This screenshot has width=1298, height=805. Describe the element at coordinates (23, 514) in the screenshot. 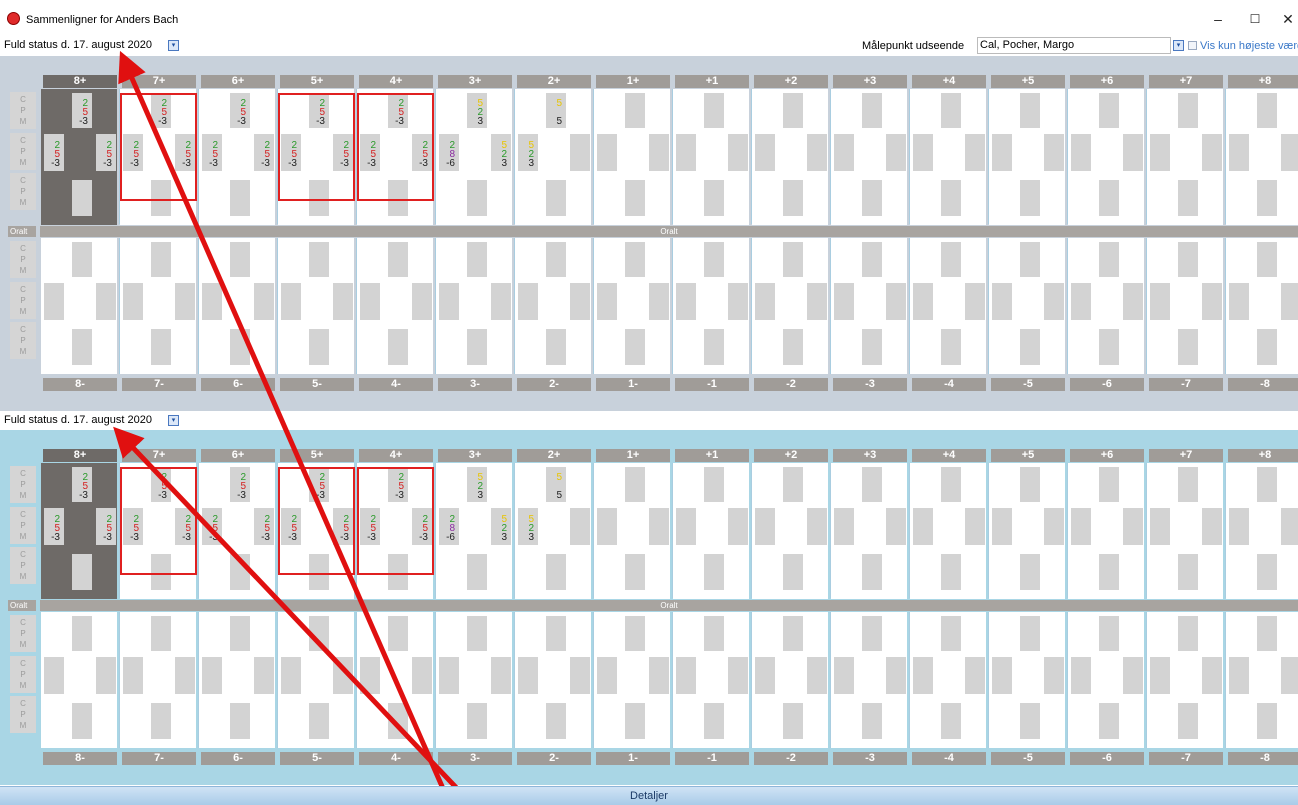

I see `cpm-letter: C` at that location.